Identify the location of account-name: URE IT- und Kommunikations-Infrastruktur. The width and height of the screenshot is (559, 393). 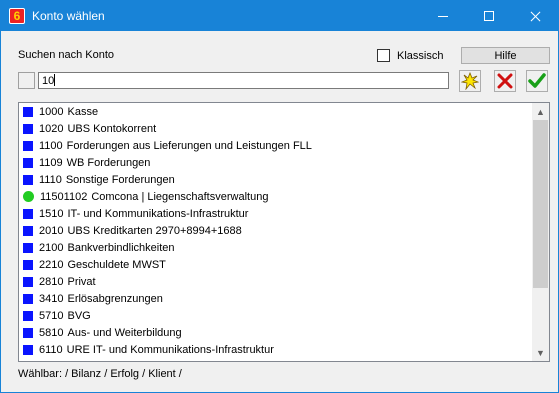
(170, 349).